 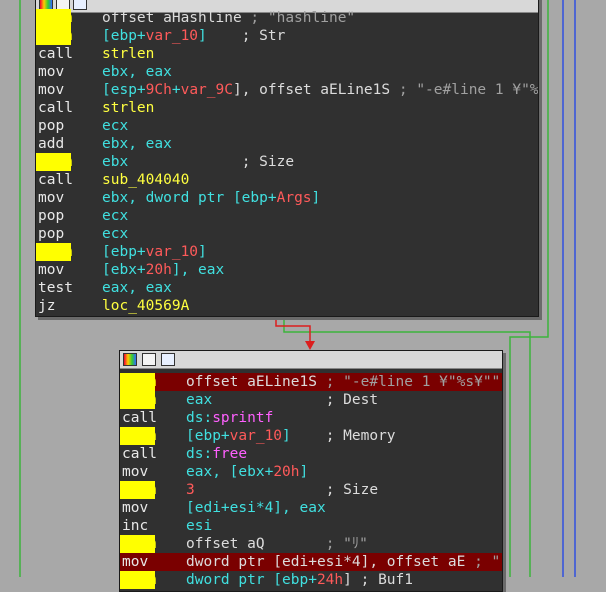 What do you see at coordinates (256, 382) in the screenshot?
I see `operand-token: offset aELine1S` at bounding box center [256, 382].